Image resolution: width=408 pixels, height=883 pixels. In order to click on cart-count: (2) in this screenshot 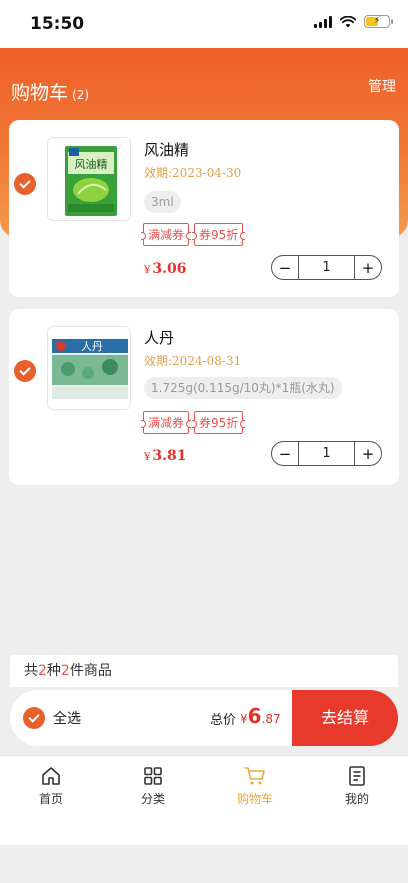, I will do `click(81, 95)`.